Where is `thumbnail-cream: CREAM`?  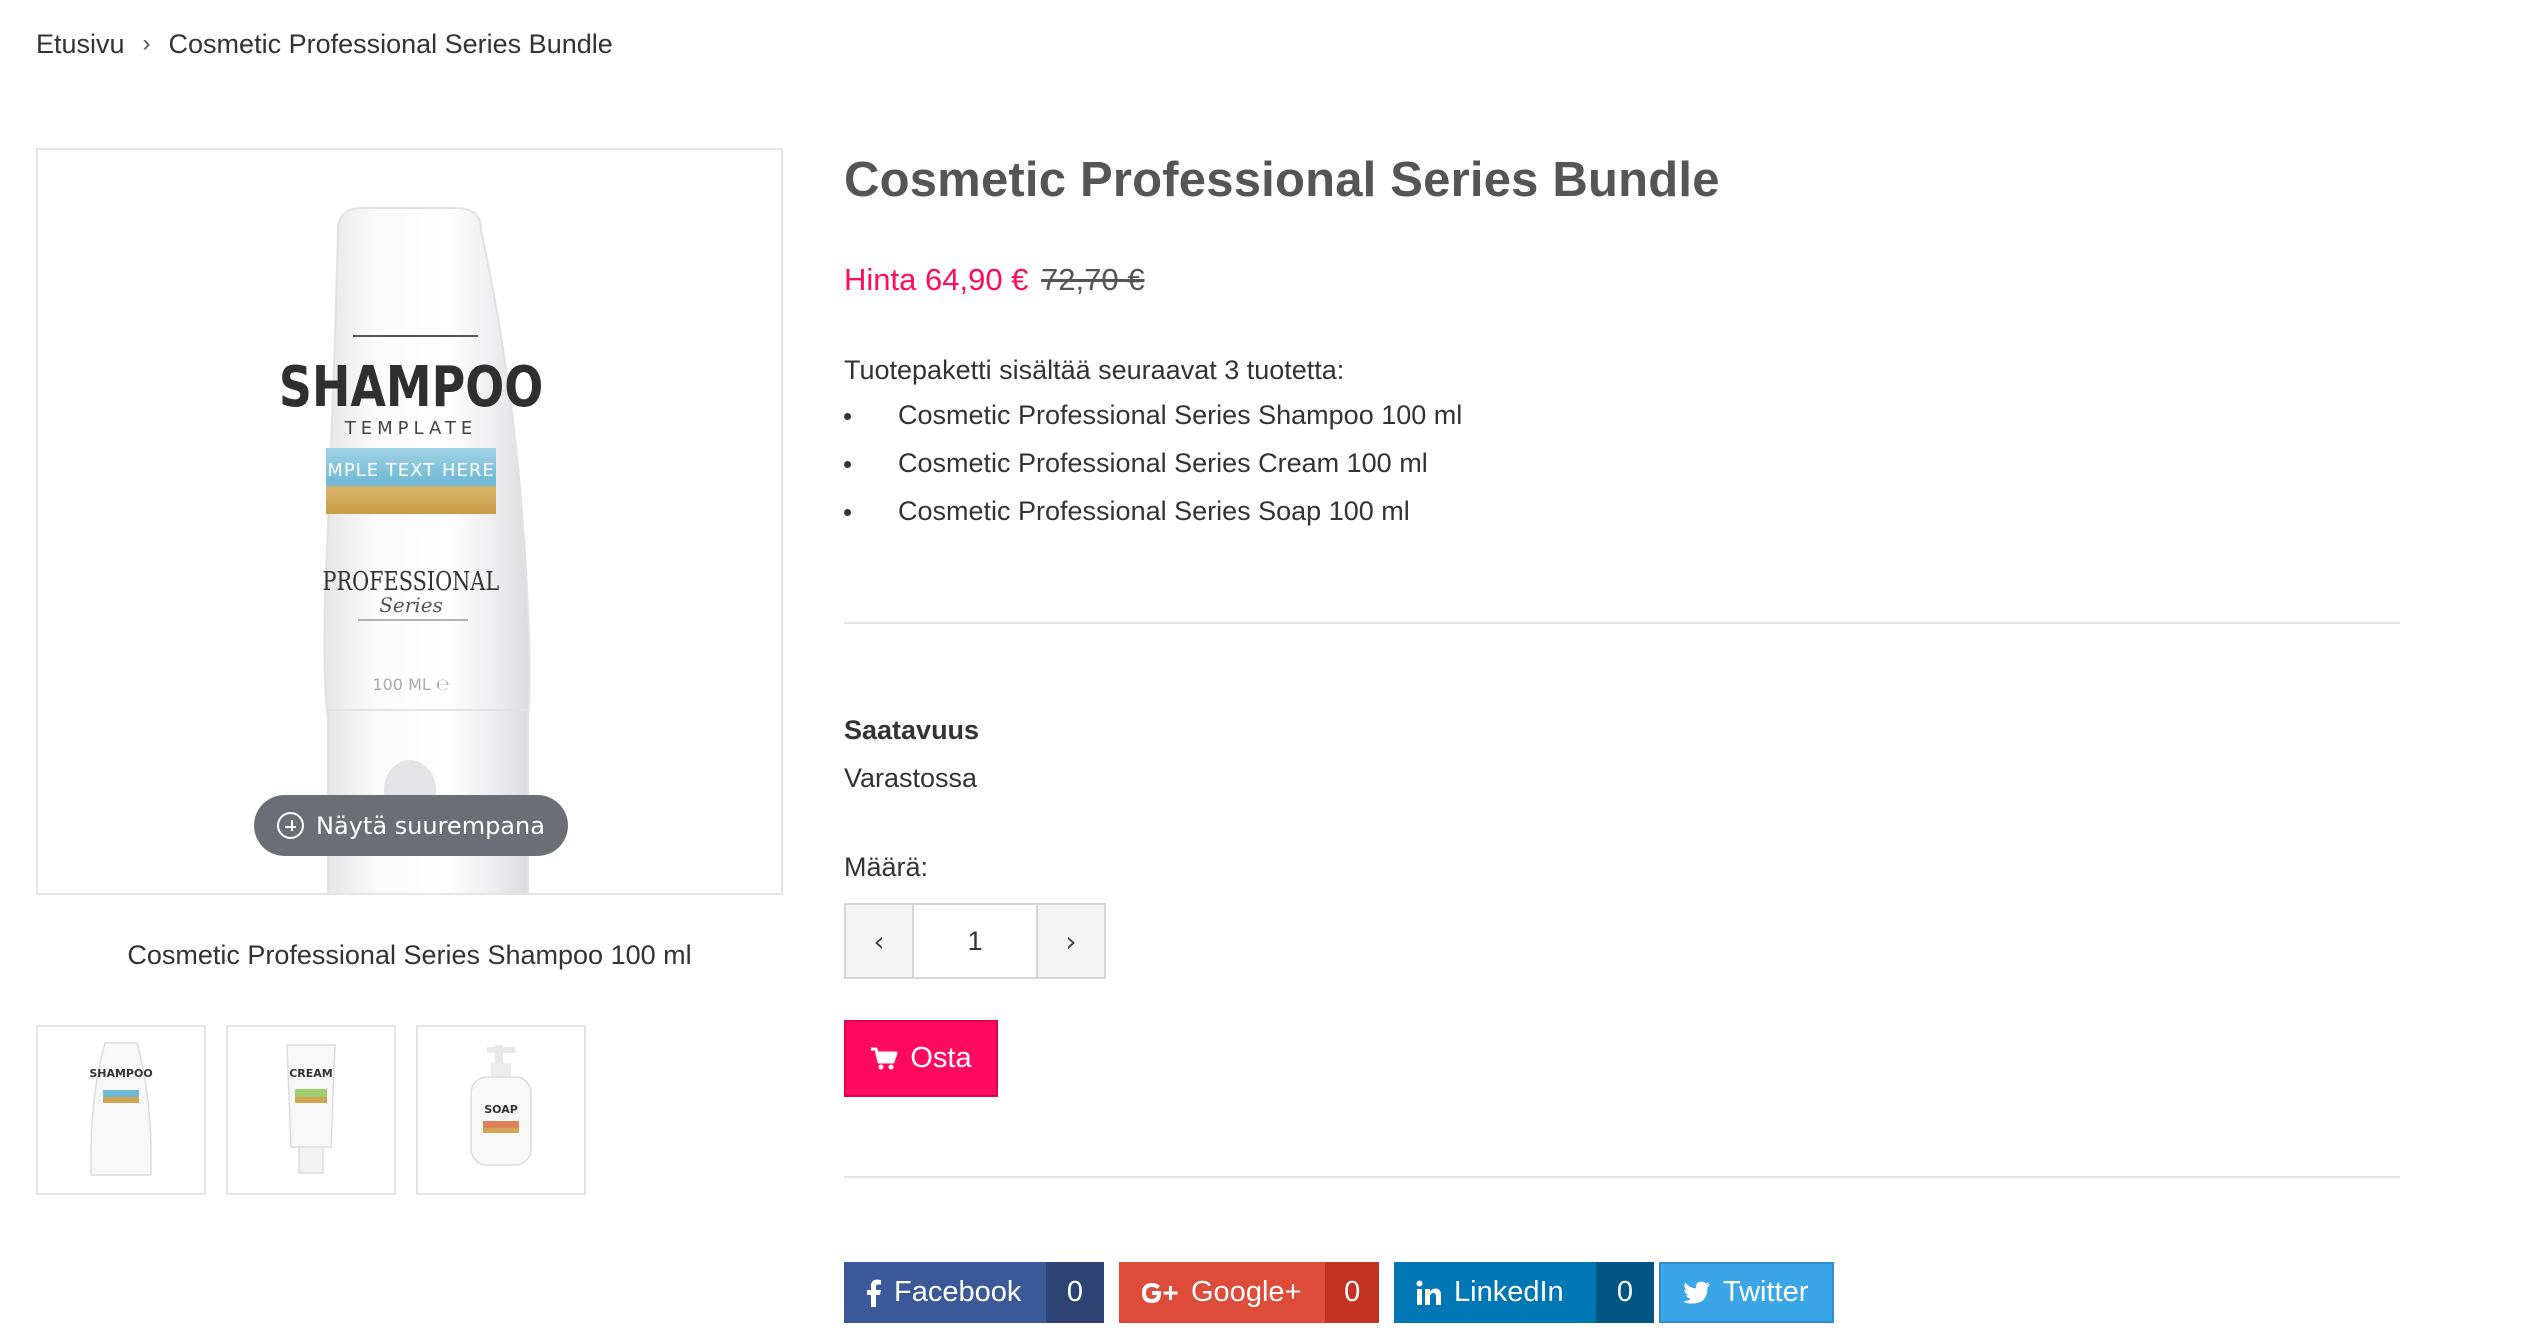
thumbnail-cream: CREAM is located at coordinates (311, 1110).